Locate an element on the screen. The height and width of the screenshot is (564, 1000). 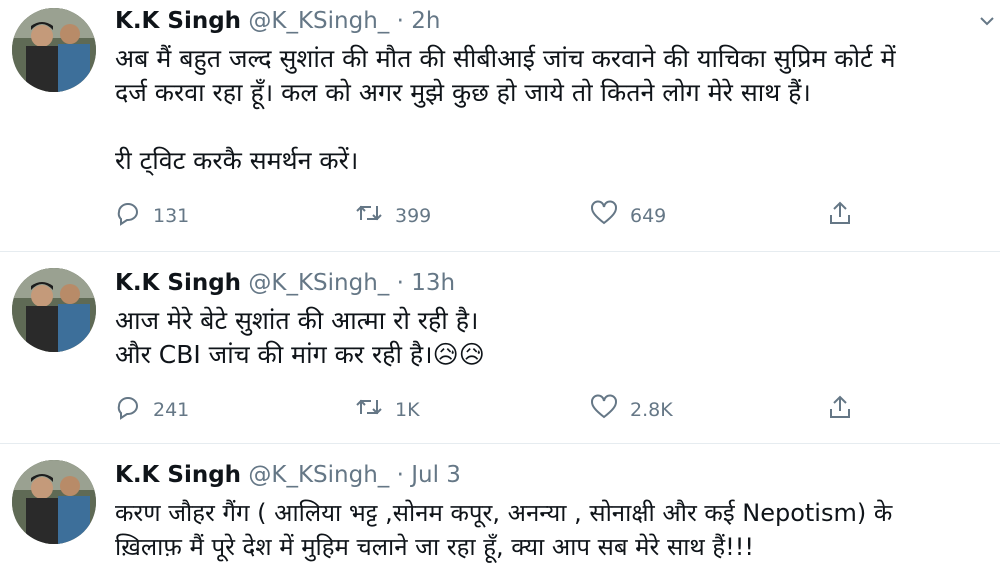
like-count: 649 is located at coordinates (648, 215).